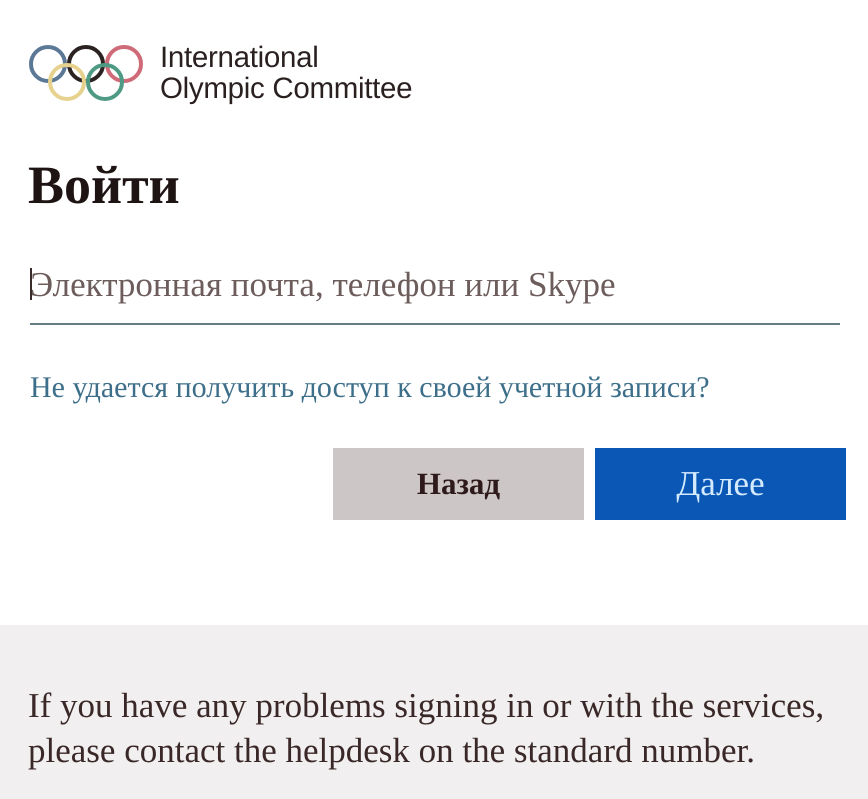  I want to click on olympic-rings-icon, so click(86, 73).